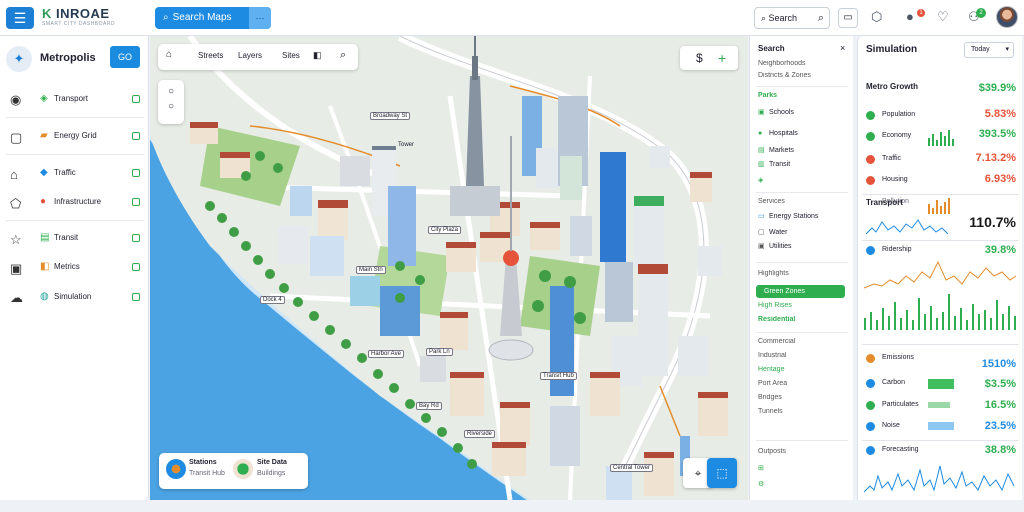 The height and width of the screenshot is (512, 1024). Describe the element at coordinates (439, 352) in the screenshot. I see `map-label: Park Ln` at that location.